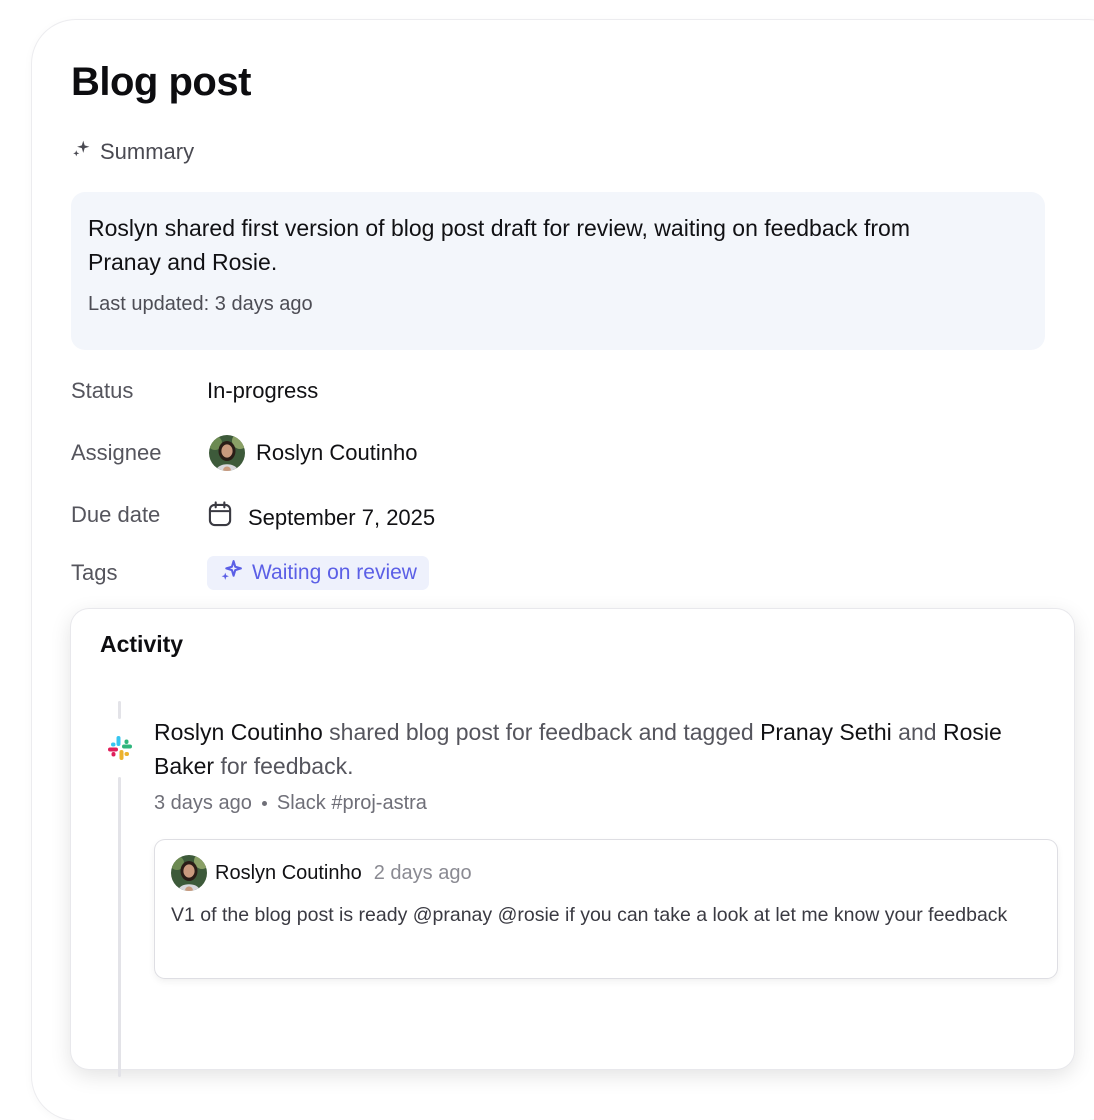 This screenshot has height=1120, width=1094. What do you see at coordinates (116, 514) in the screenshot?
I see `due-date-label: Due date` at bounding box center [116, 514].